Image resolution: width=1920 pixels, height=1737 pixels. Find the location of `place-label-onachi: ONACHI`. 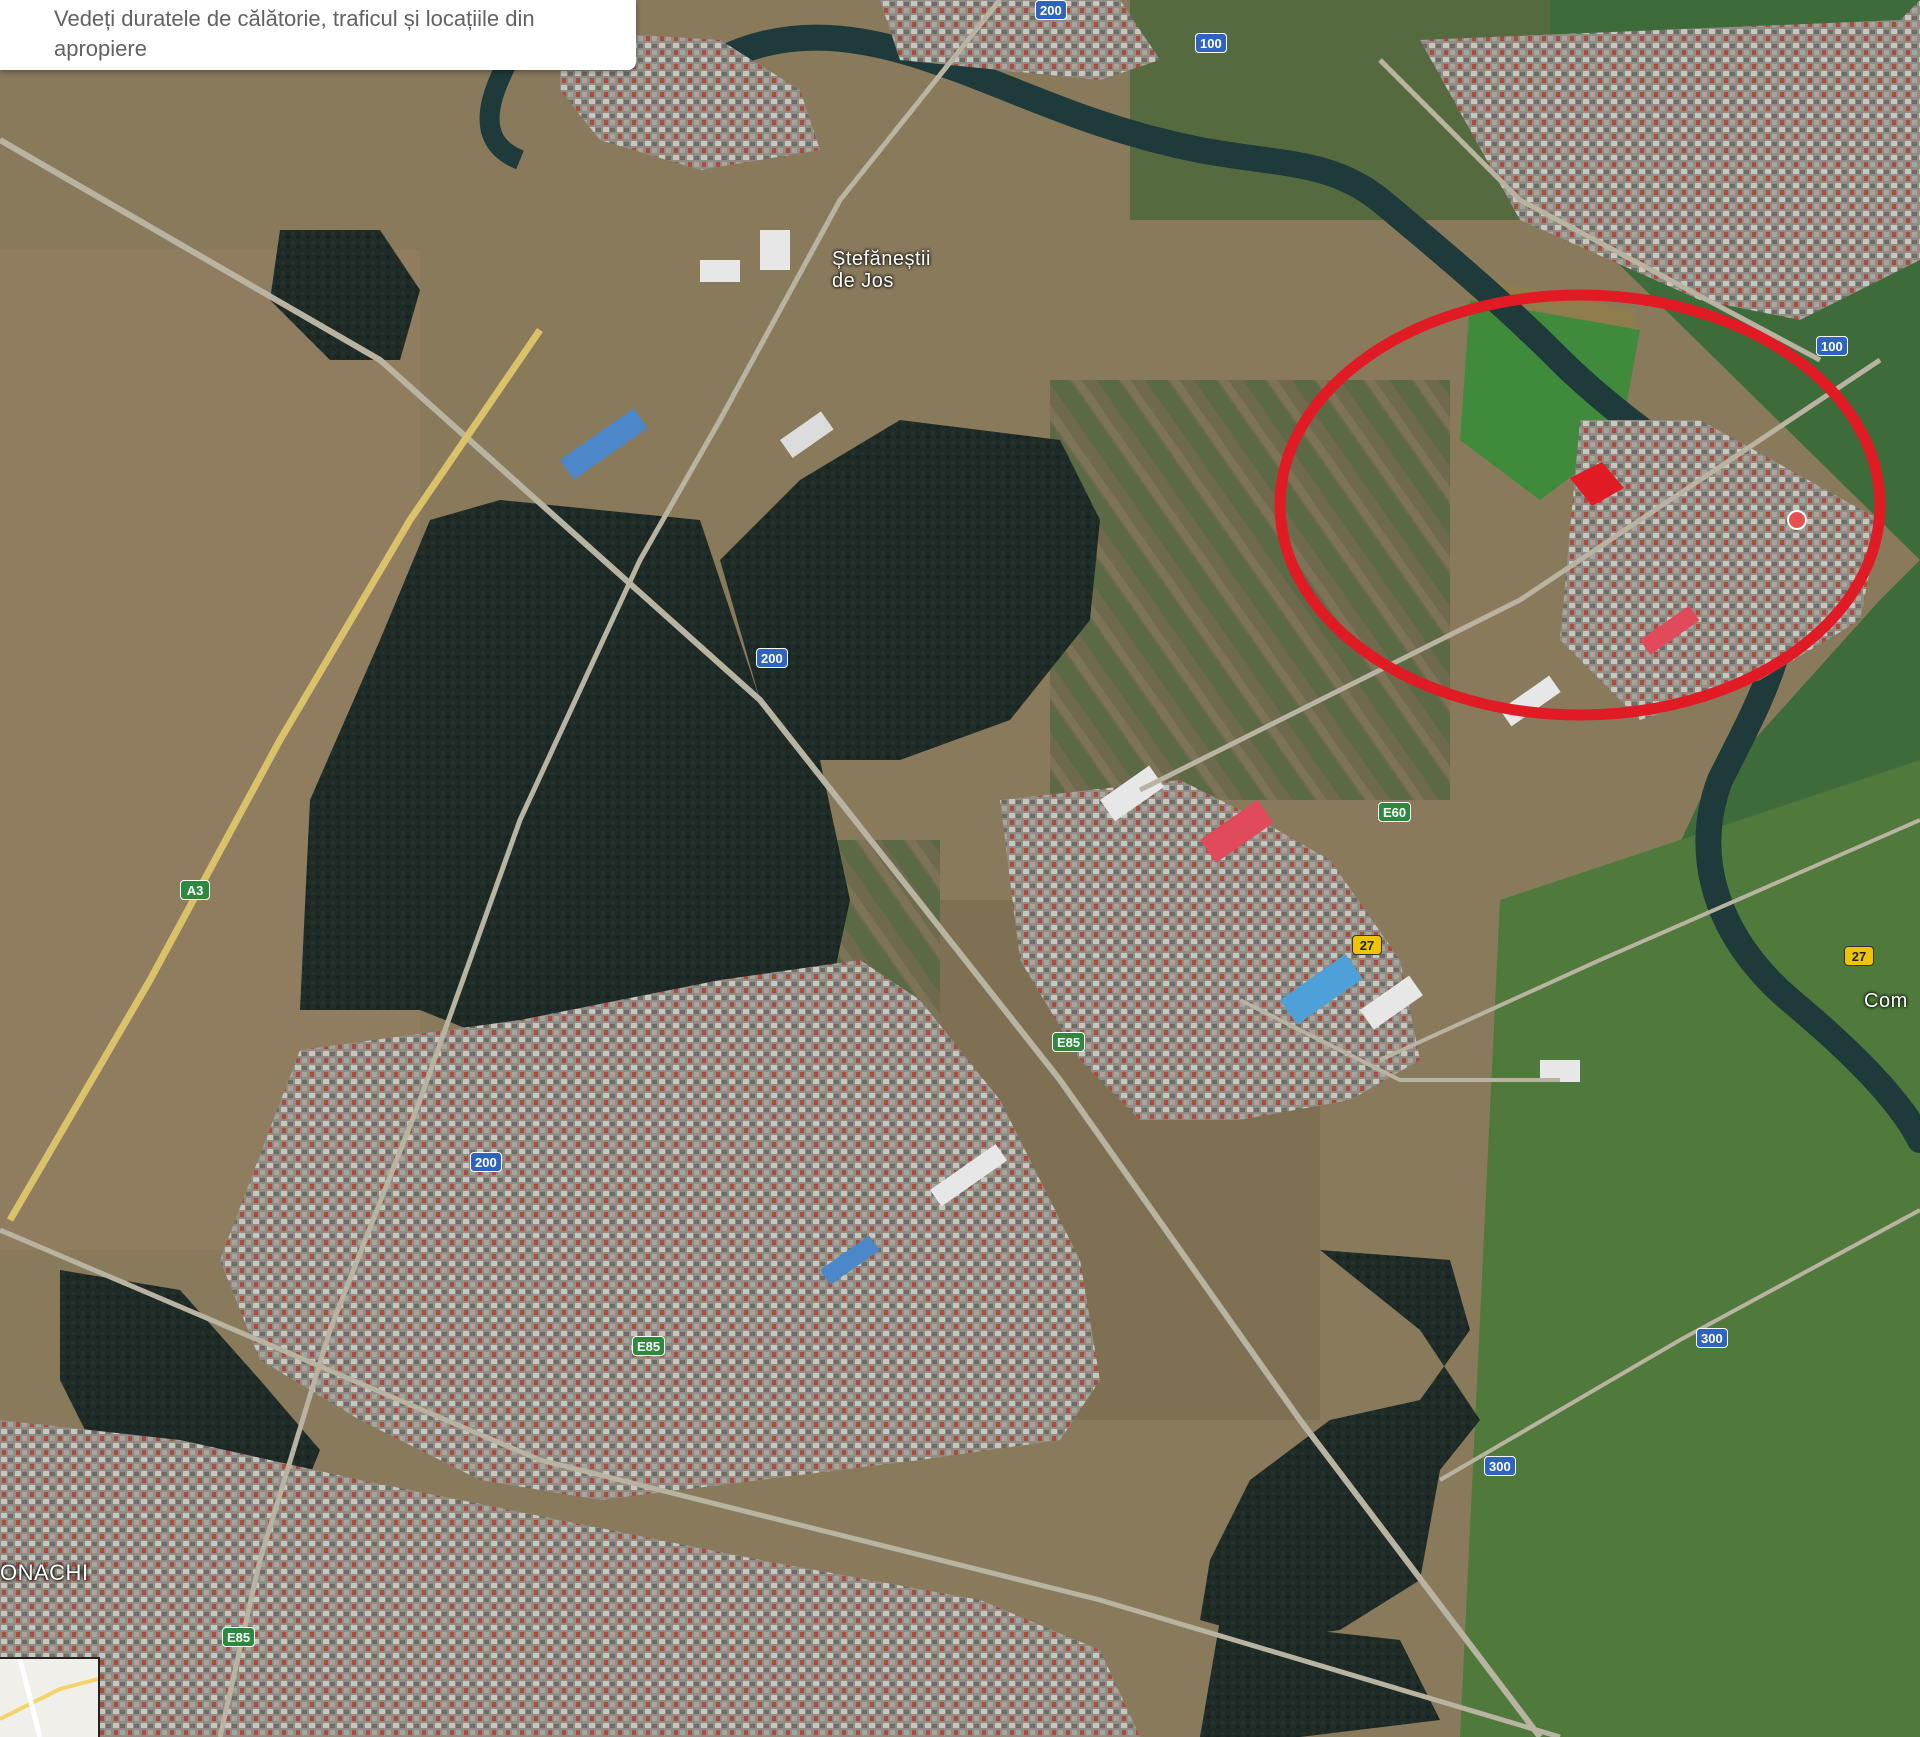

place-label-onachi: ONACHI is located at coordinates (44, 1572).